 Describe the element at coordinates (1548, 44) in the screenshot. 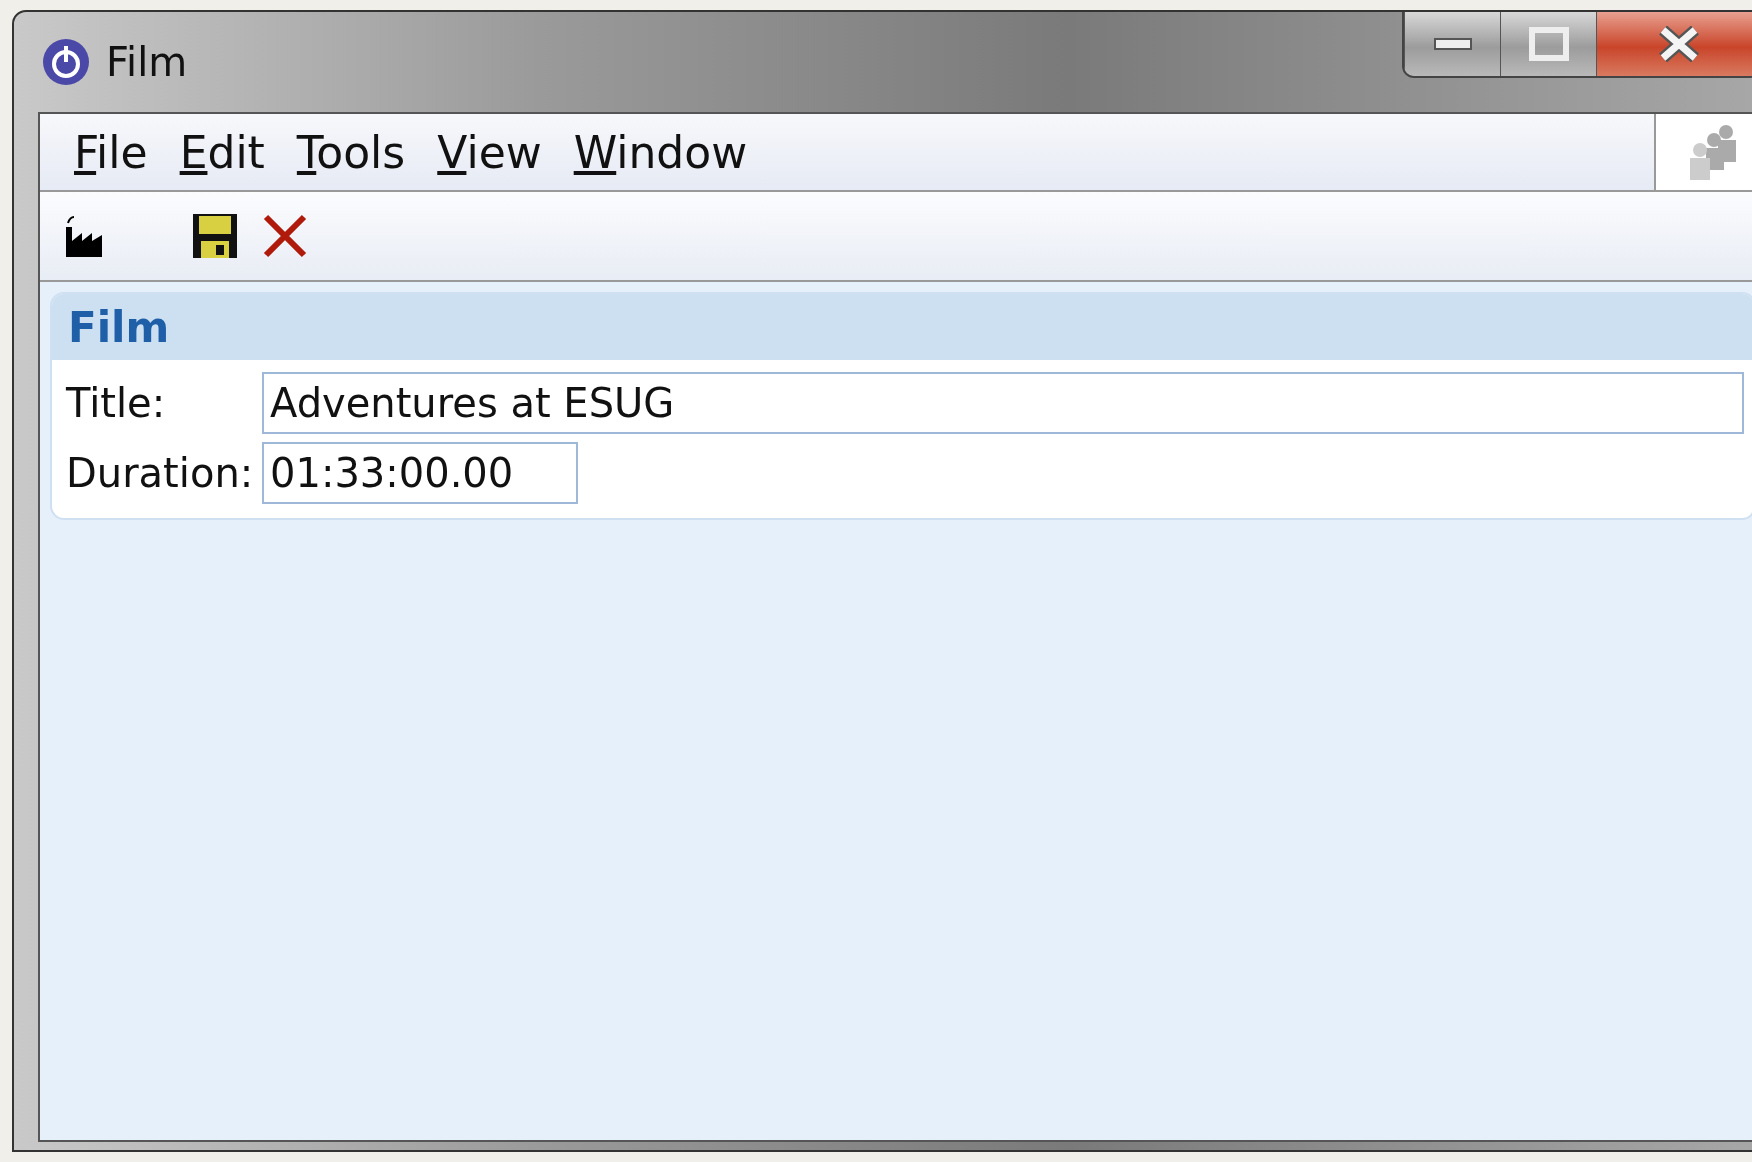

I see `maximize-icon` at that location.